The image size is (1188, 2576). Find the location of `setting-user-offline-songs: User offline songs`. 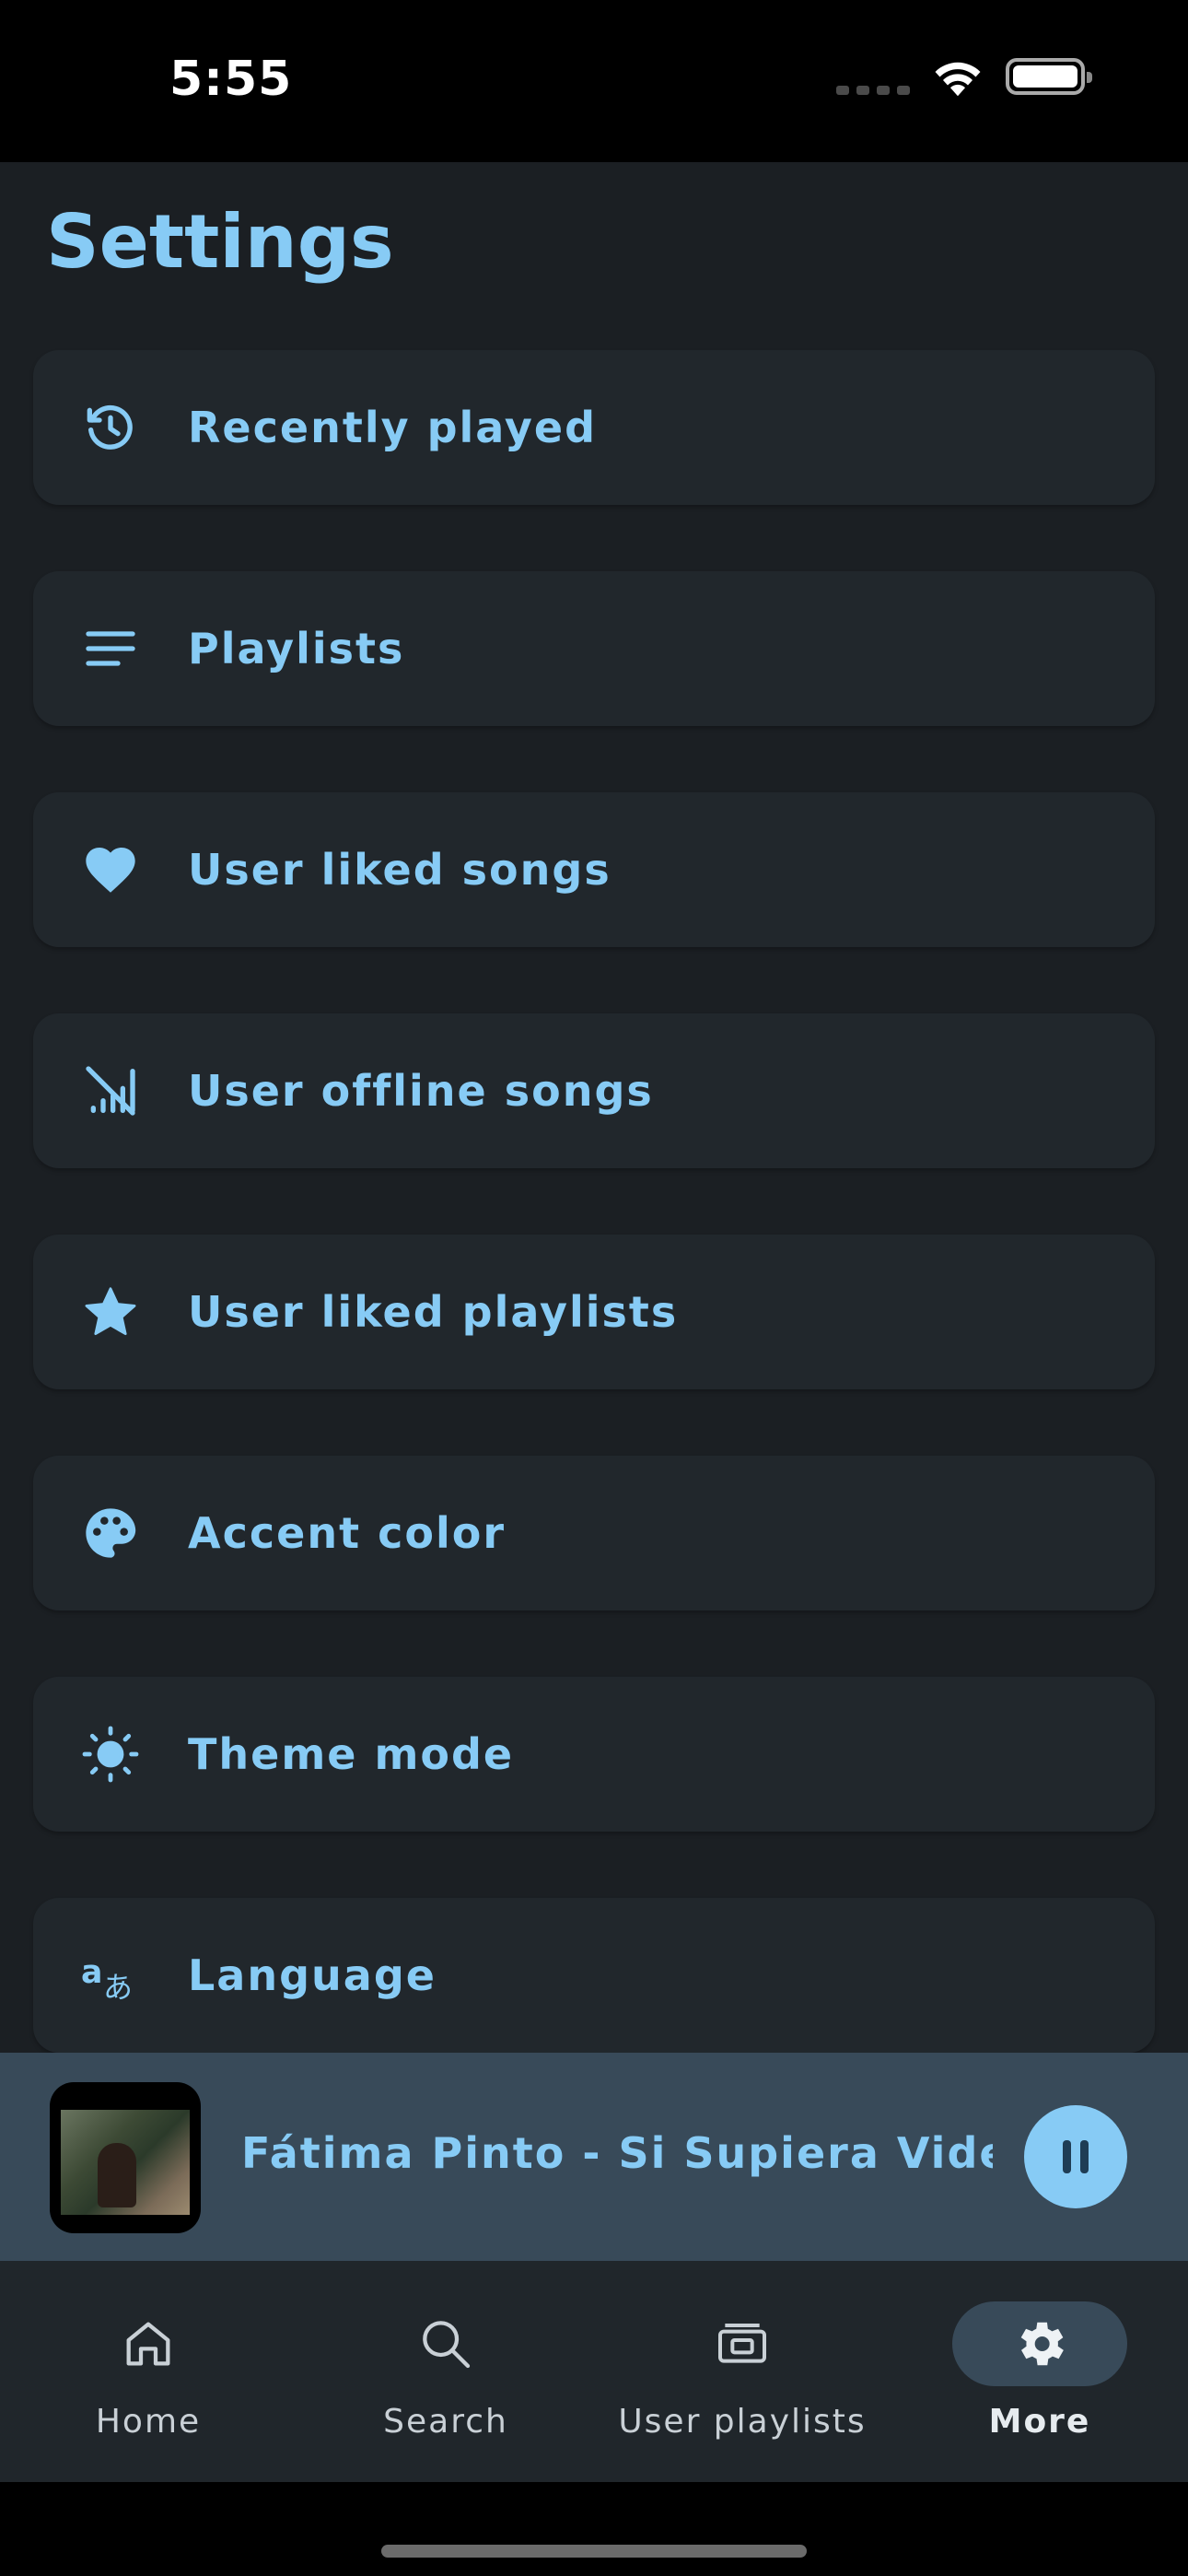

setting-user-offline-songs: User offline songs is located at coordinates (594, 1090).